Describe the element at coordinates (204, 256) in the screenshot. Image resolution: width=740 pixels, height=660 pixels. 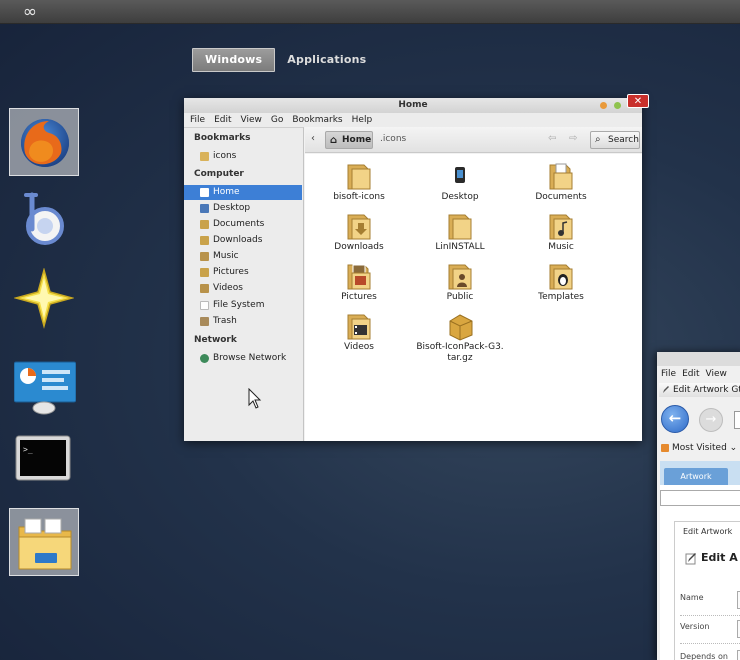
I see `music-icon` at that location.